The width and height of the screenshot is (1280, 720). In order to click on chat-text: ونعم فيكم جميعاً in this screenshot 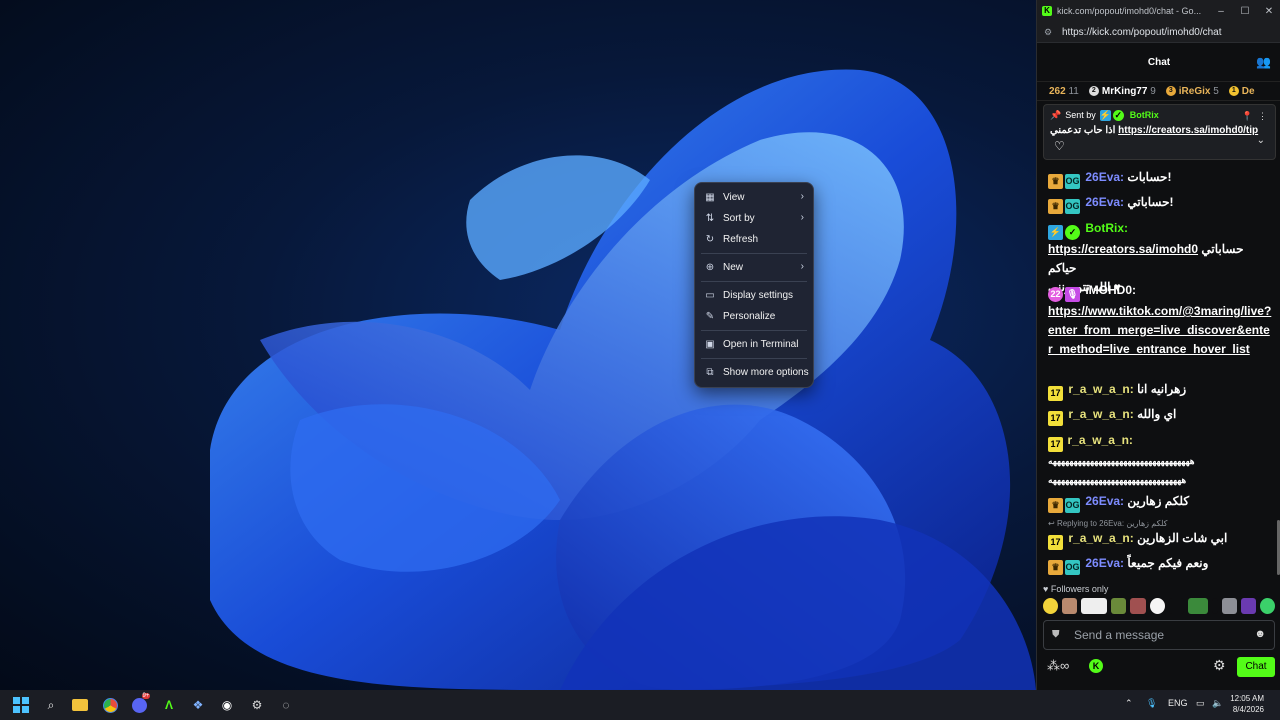, I will do `click(1168, 563)`.